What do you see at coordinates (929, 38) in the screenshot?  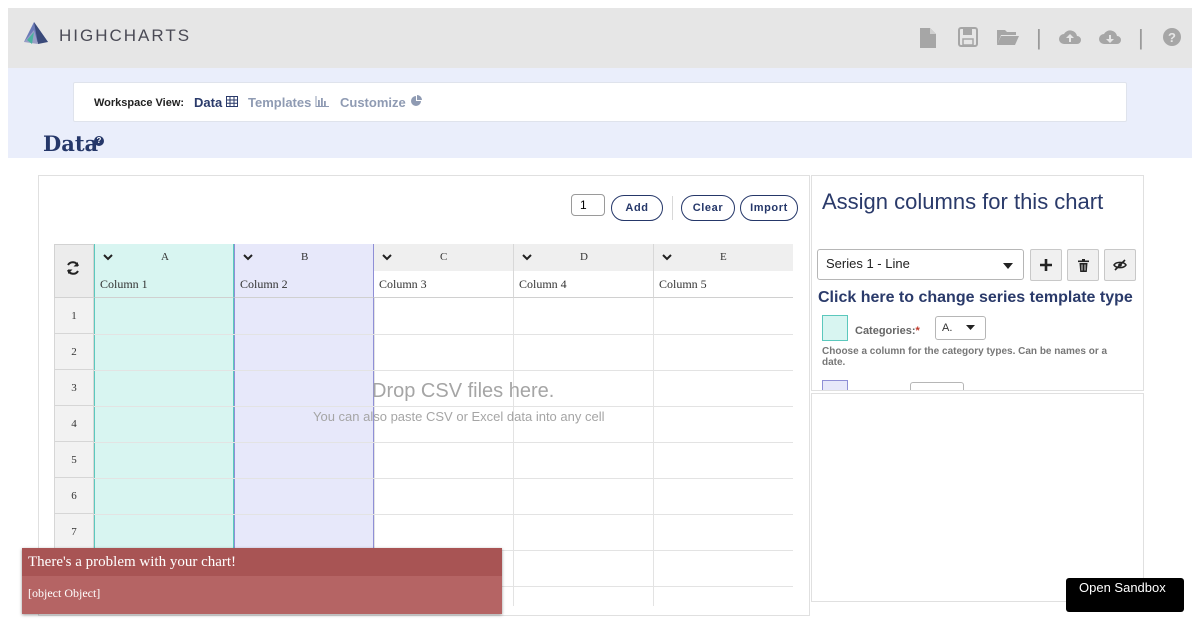 I see `new-file-icon` at bounding box center [929, 38].